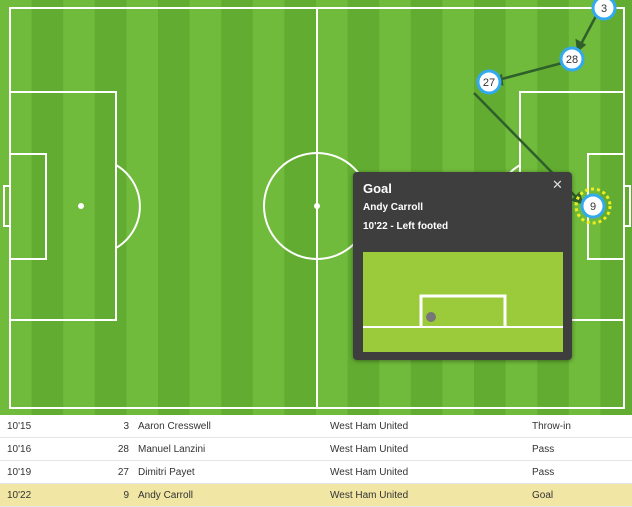 This screenshot has height=507, width=632. What do you see at coordinates (431, 317) in the screenshot?
I see `ball-position` at bounding box center [431, 317].